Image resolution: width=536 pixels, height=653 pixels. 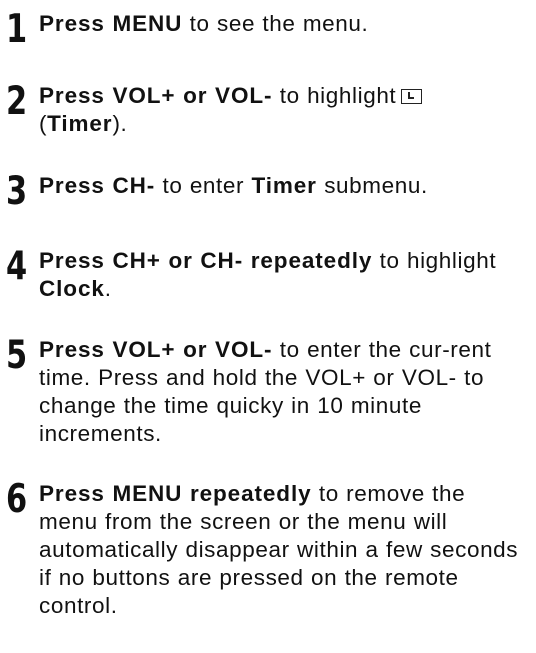 What do you see at coordinates (17, 499) in the screenshot?
I see `step-number: 6` at bounding box center [17, 499].